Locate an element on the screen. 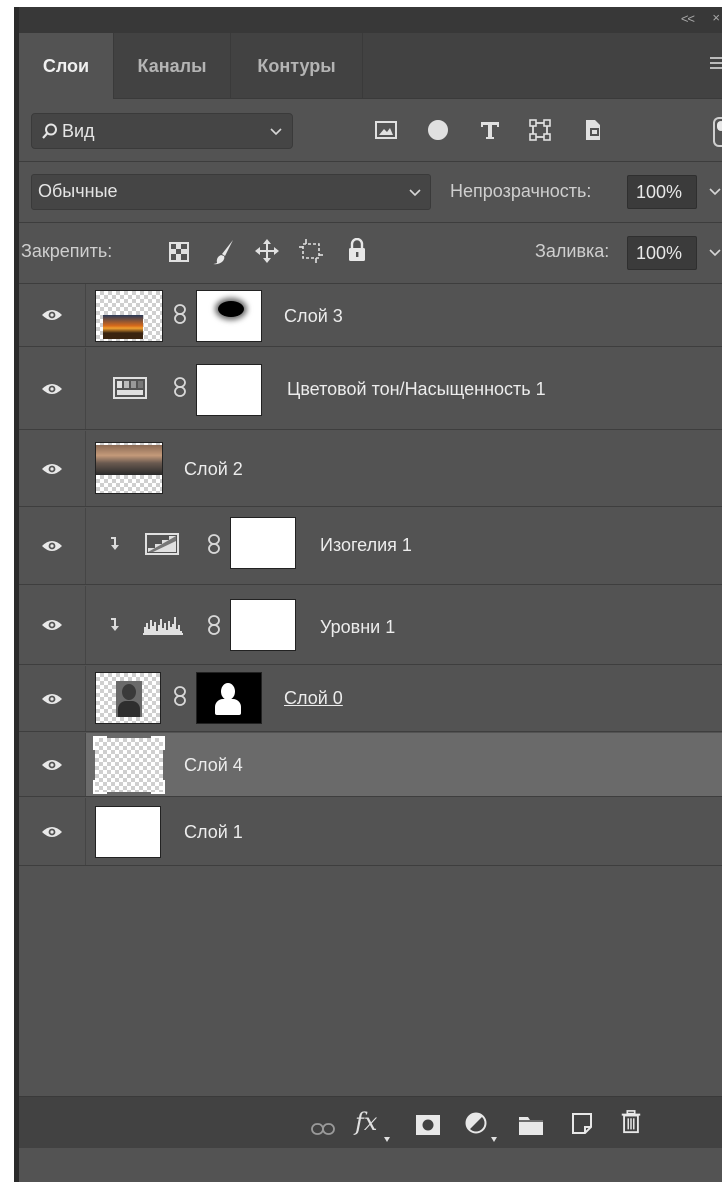 This screenshot has width=722, height=1182. opacity-dropdown-icon is located at coordinates (715, 192).